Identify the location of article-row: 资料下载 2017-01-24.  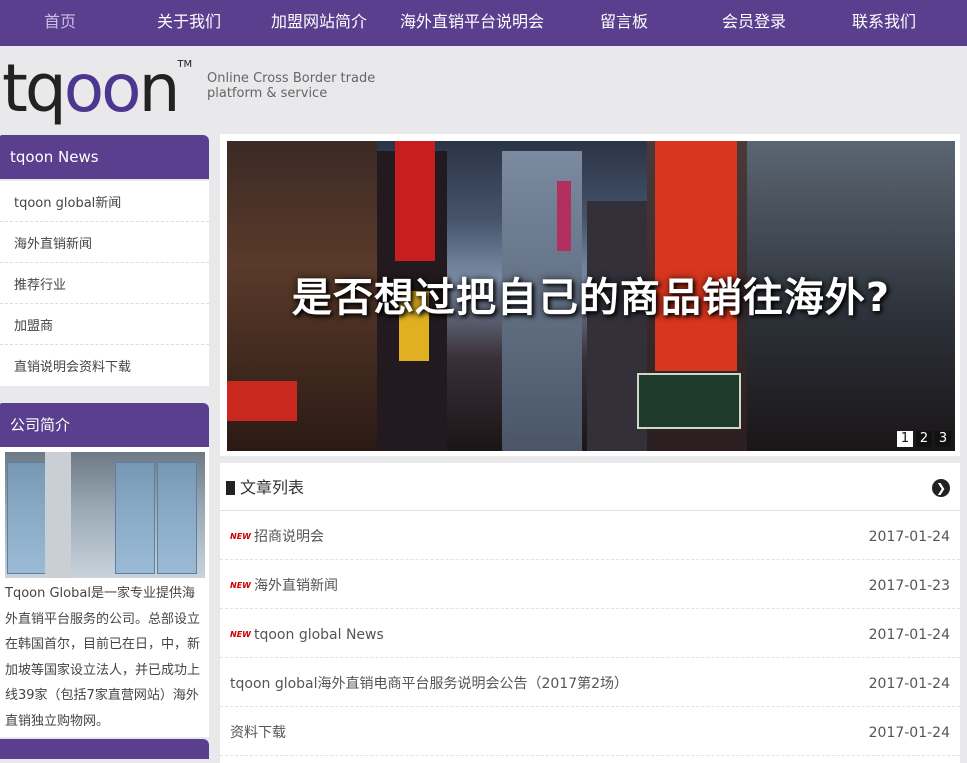
(590, 731).